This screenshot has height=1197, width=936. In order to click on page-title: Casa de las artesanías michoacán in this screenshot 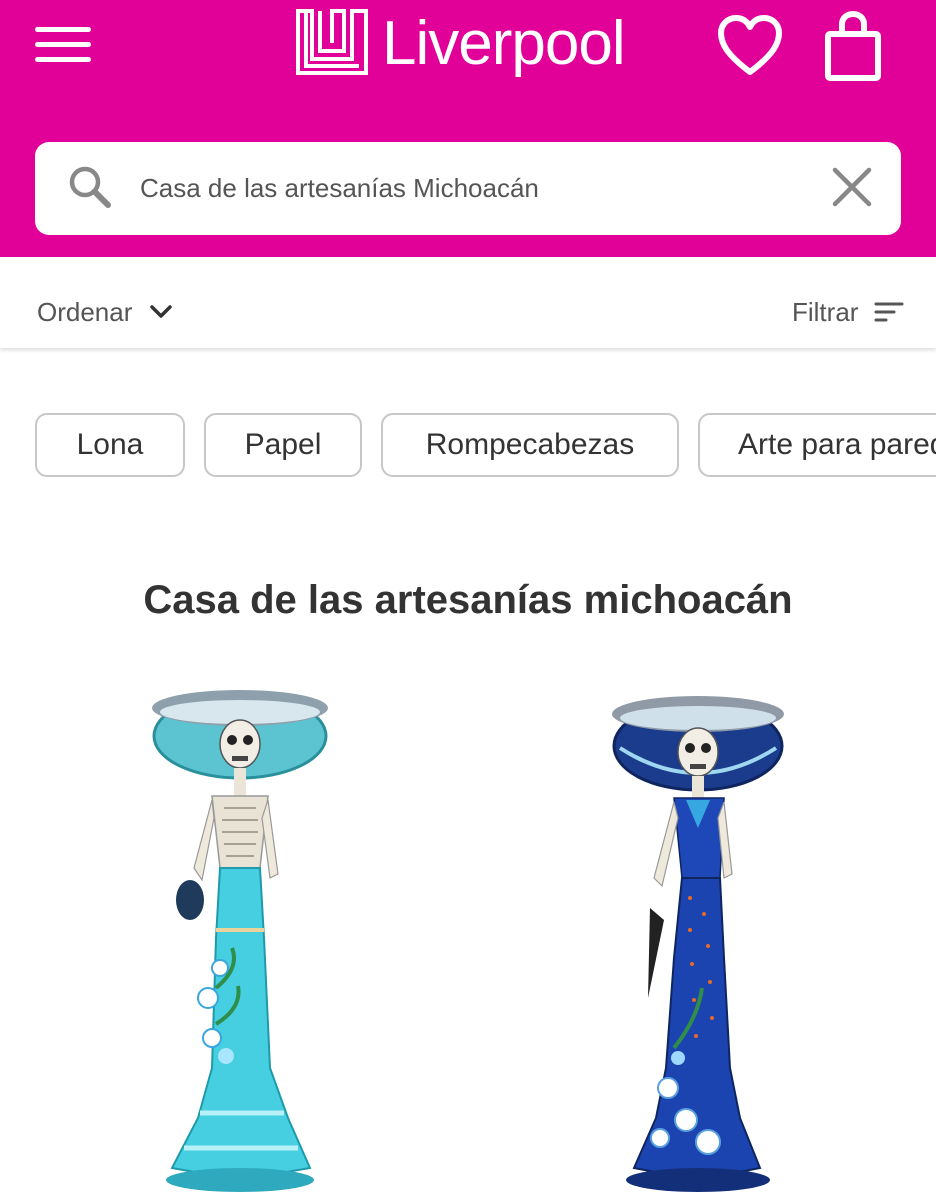, I will do `click(468, 600)`.